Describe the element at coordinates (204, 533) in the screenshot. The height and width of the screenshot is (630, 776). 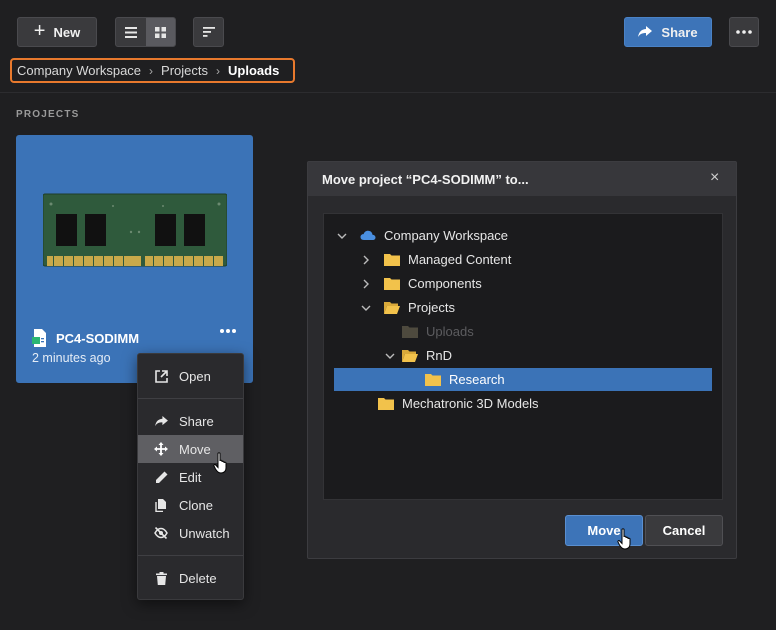
I see `menu-item-label: Unwatch` at that location.